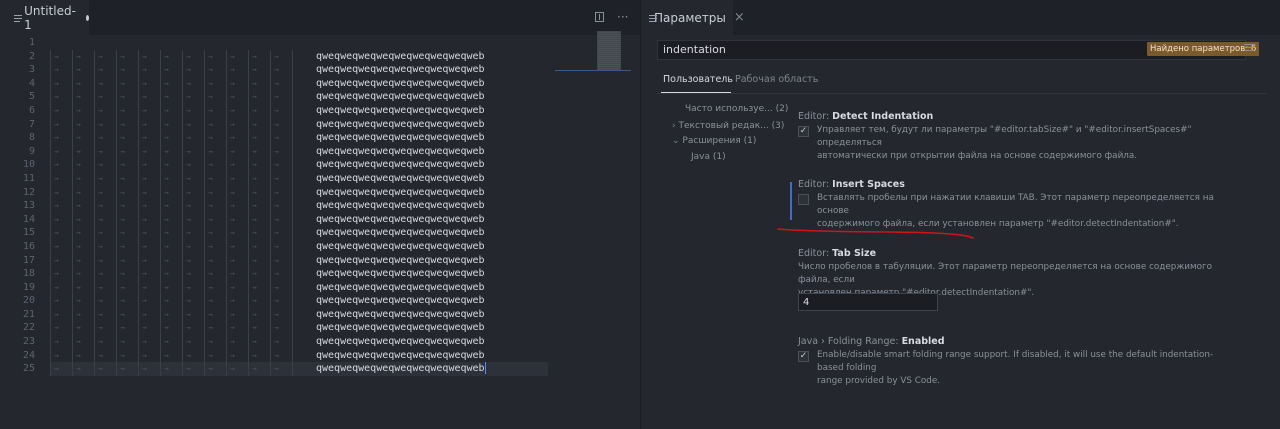  What do you see at coordinates (300, 43) in the screenshot?
I see `code-line` at bounding box center [300, 43].